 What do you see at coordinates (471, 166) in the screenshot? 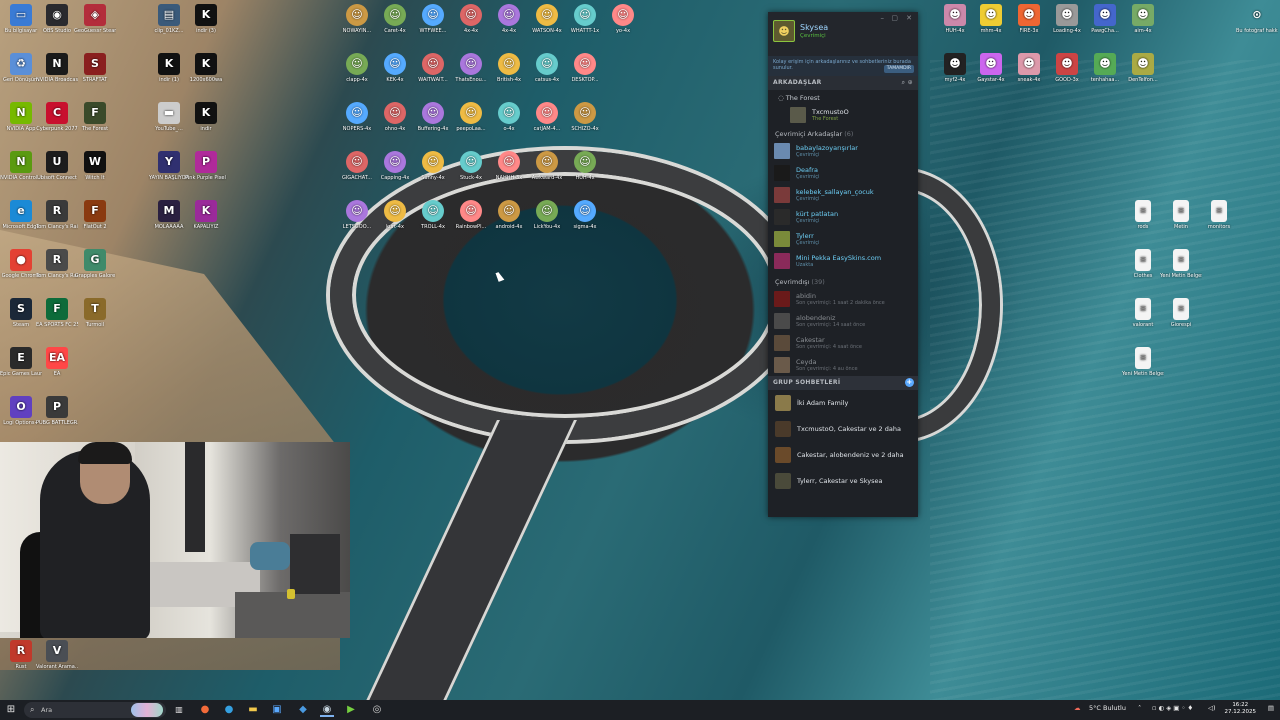
I see `emote-icon: ☺ Stuck-4x` at bounding box center [471, 166].